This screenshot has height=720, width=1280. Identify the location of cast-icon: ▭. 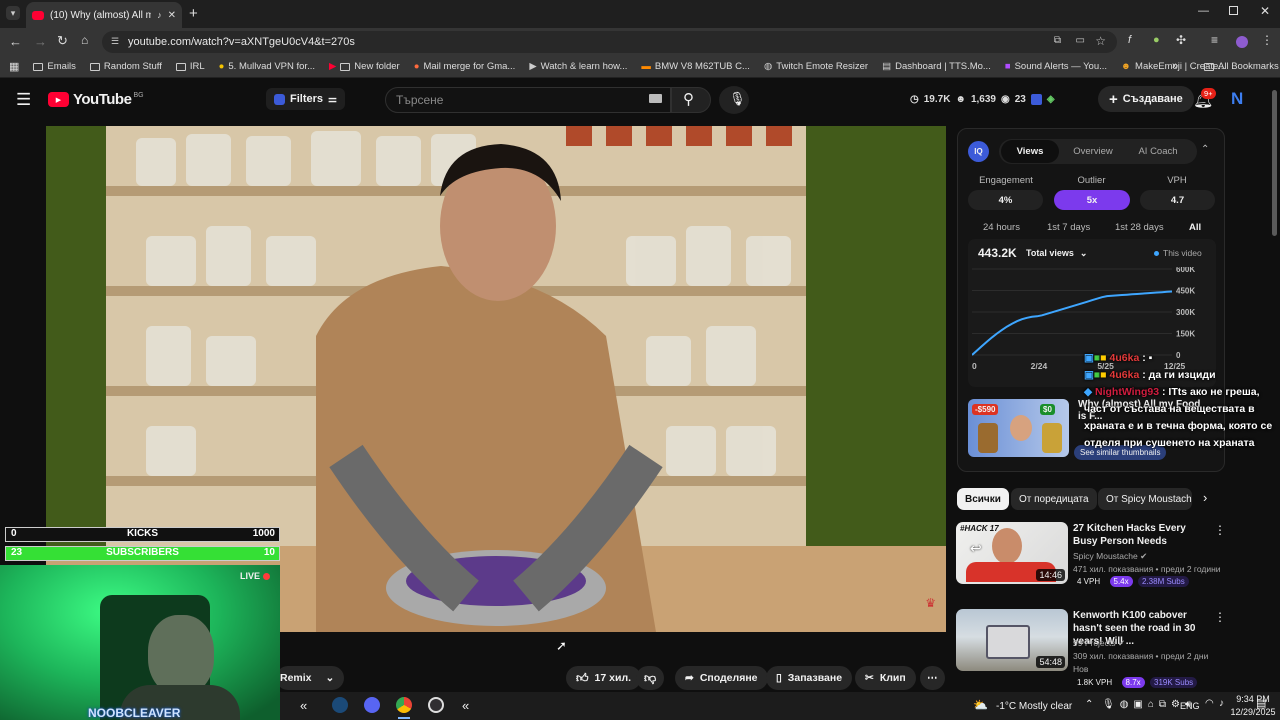
(1080, 40).